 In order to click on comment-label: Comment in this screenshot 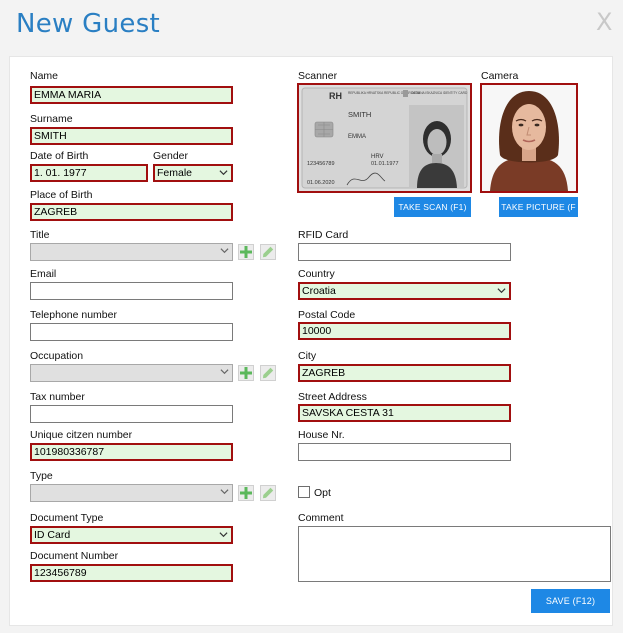, I will do `click(321, 518)`.